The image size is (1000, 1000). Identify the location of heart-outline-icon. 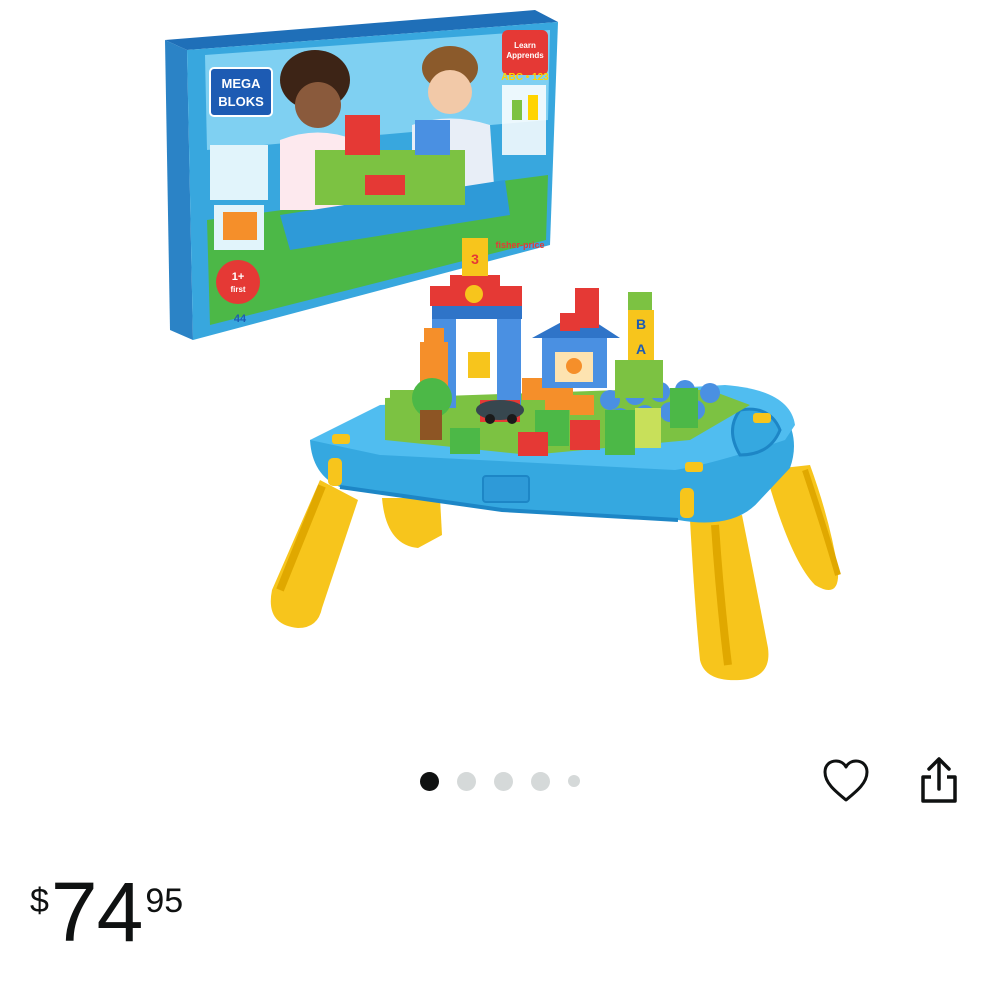
(846, 780).